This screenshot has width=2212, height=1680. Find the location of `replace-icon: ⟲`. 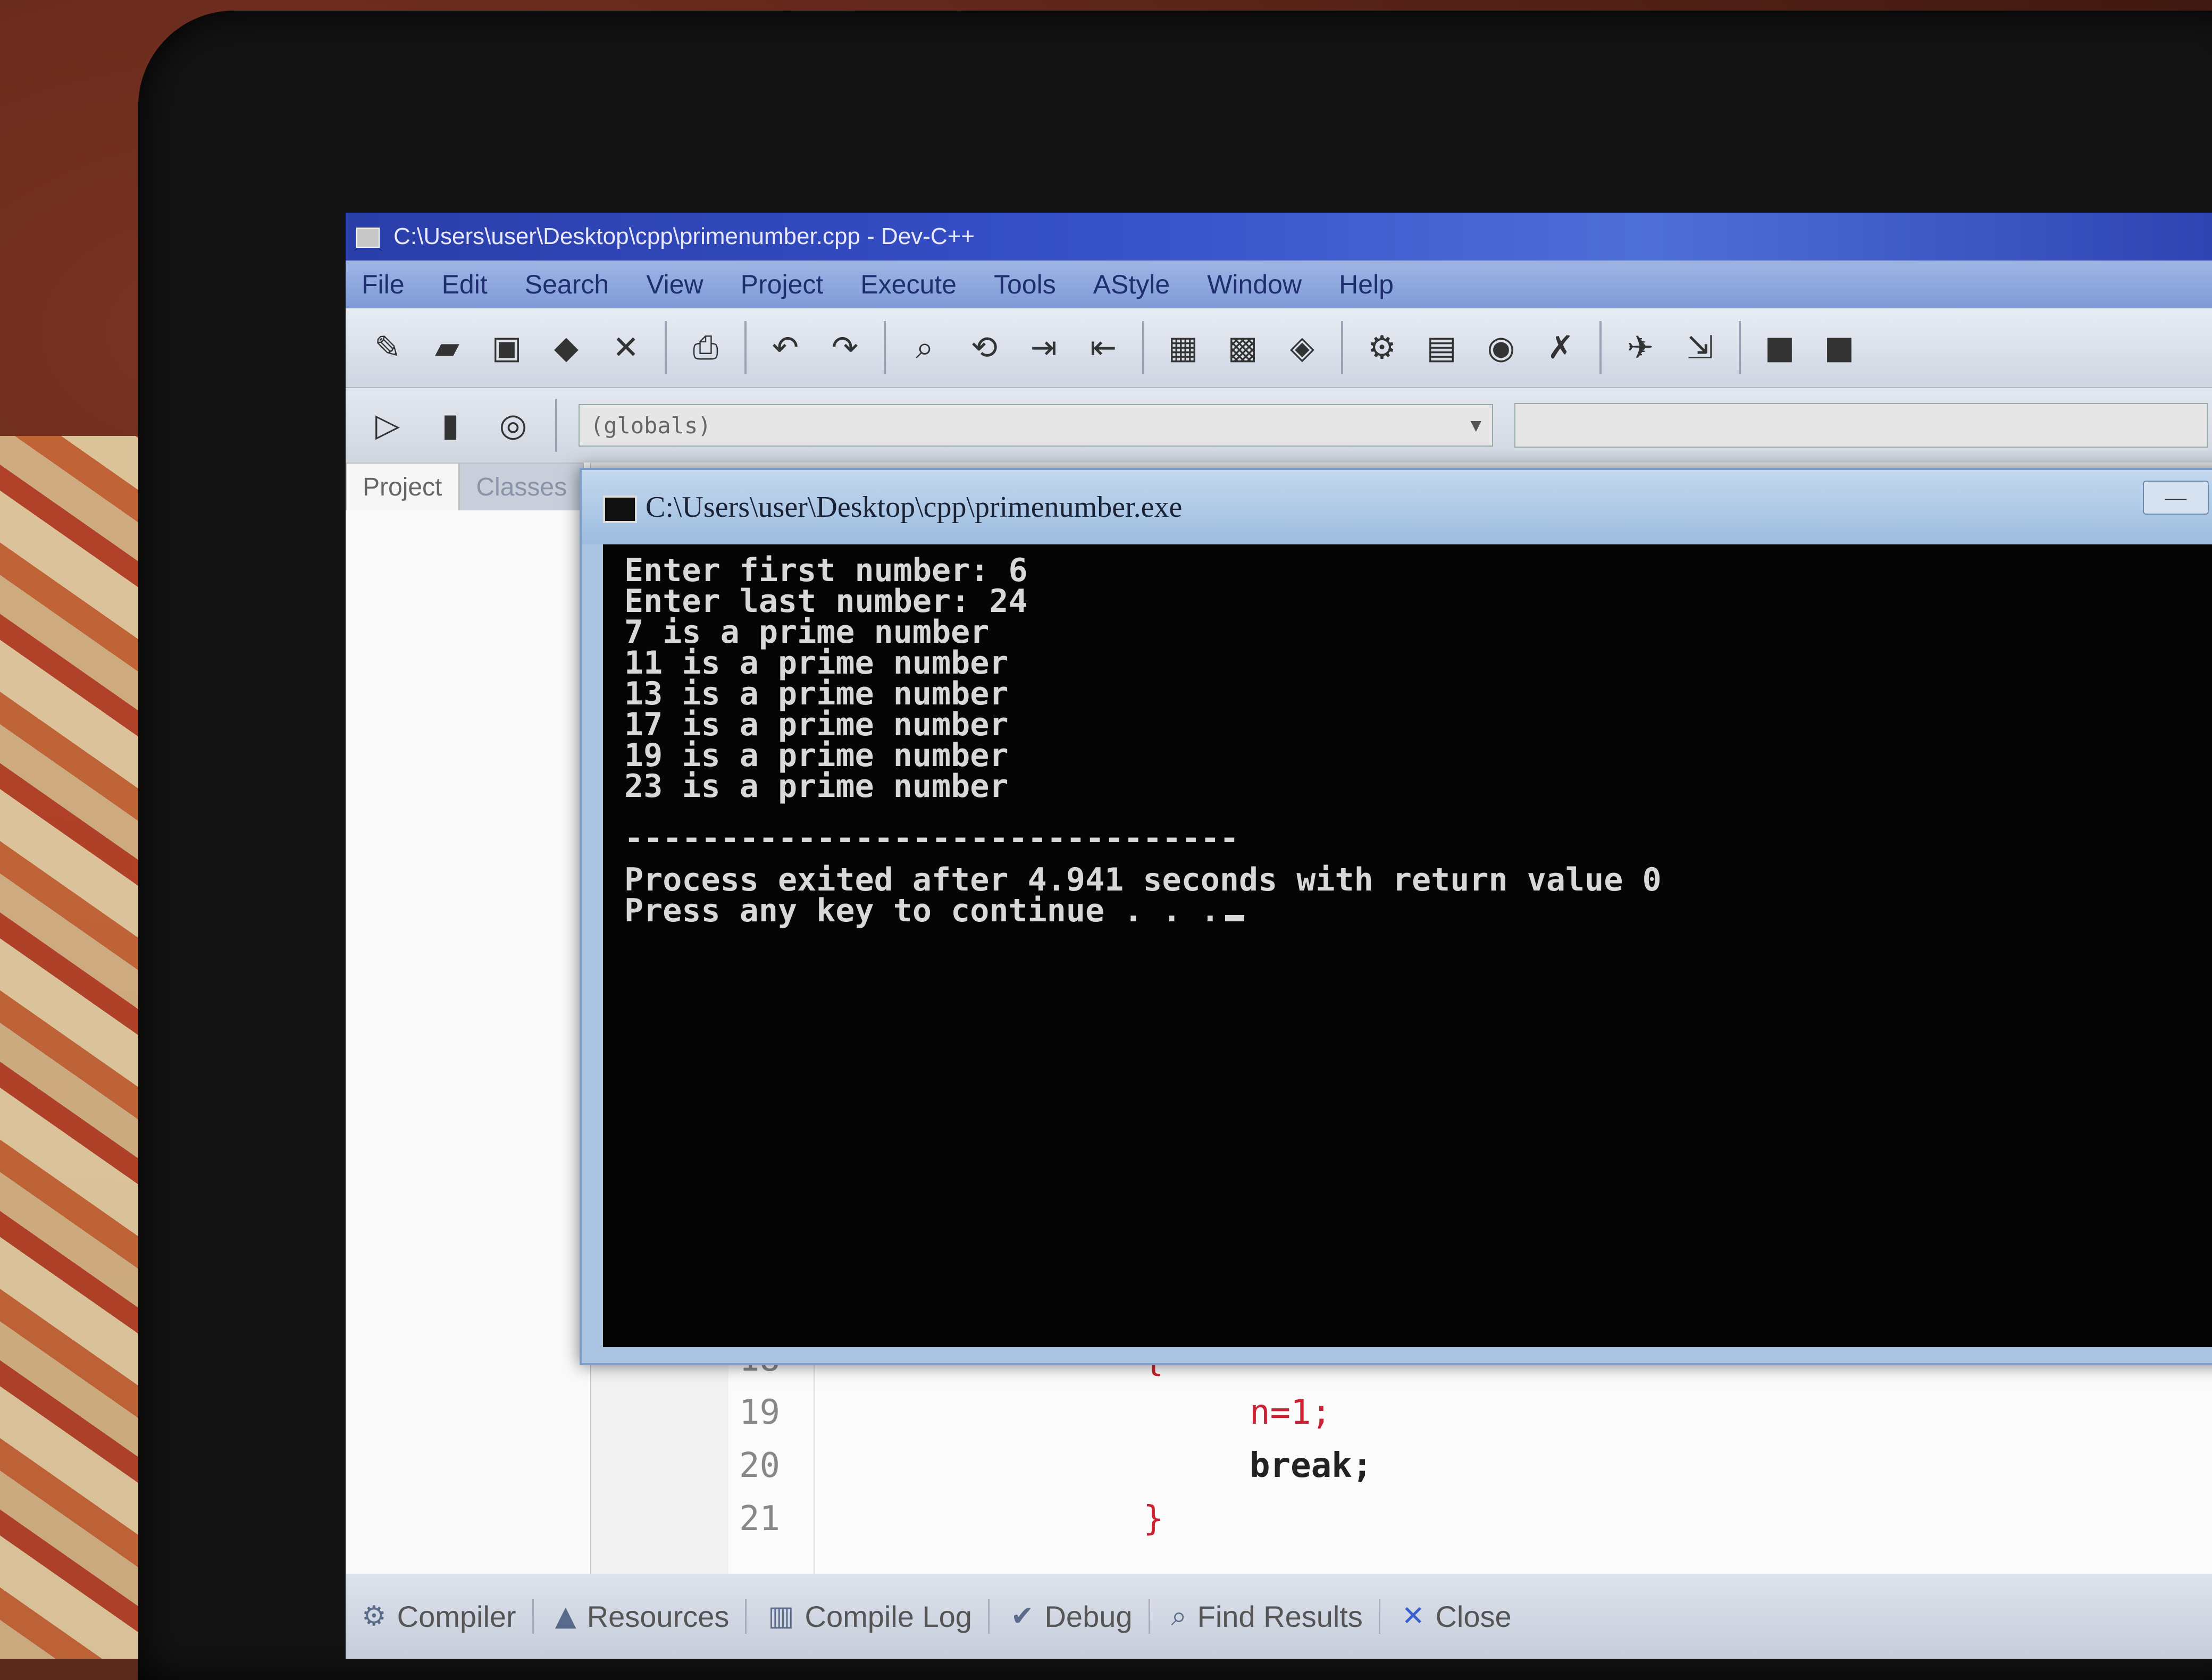

replace-icon: ⟲ is located at coordinates (984, 347).